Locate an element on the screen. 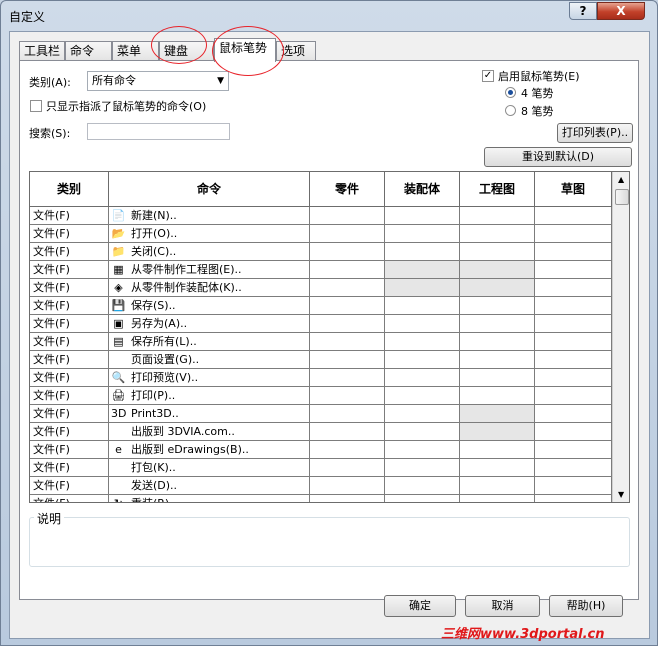  command-cell: 📁 关闭(C).. is located at coordinates (209, 252).